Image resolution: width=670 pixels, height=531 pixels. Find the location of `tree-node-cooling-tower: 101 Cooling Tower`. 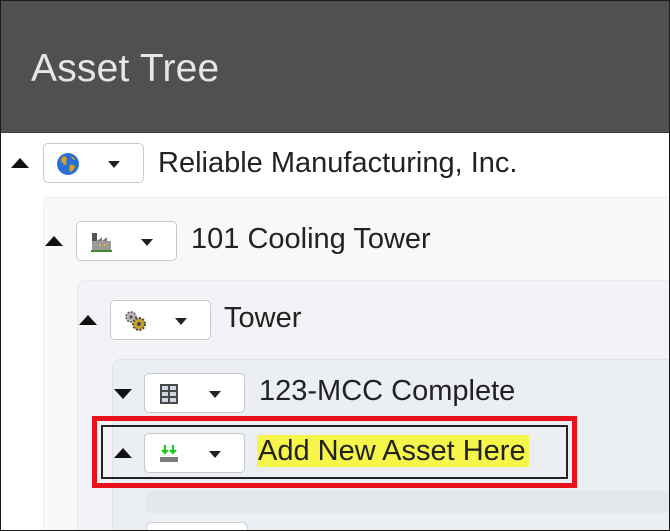

tree-node-cooling-tower: 101 Cooling Tower is located at coordinates (335, 241).